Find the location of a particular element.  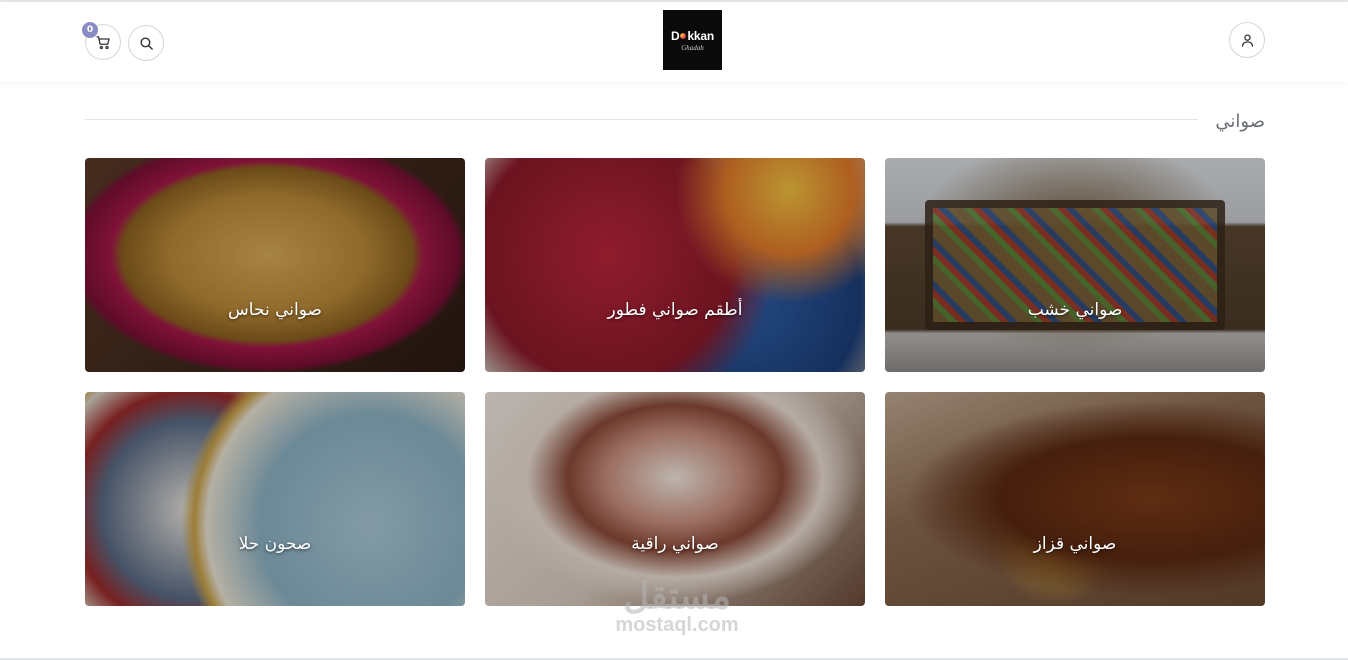

category-label: صواني خشب is located at coordinates (1075, 310).